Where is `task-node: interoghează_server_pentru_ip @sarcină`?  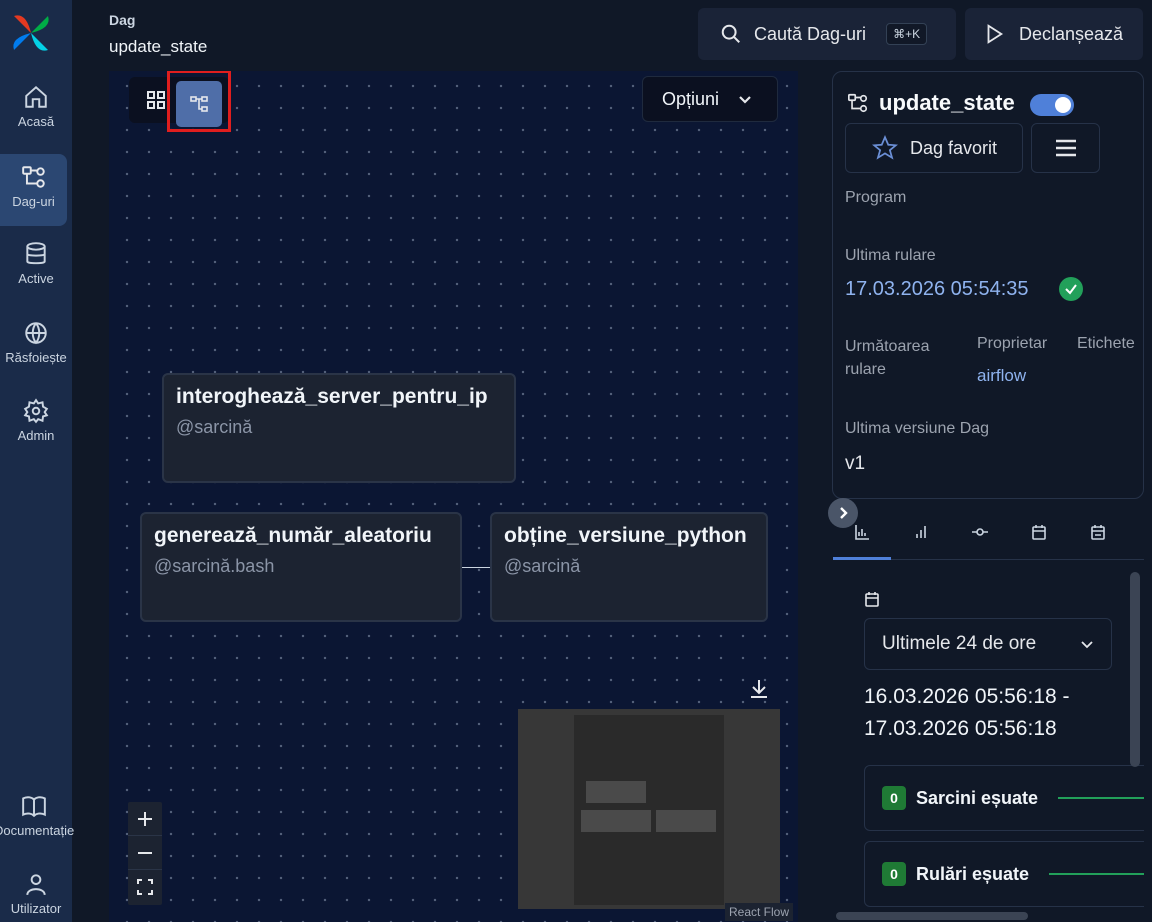
task-node: interoghează_server_pentru_ip @sarcină is located at coordinates (339, 428).